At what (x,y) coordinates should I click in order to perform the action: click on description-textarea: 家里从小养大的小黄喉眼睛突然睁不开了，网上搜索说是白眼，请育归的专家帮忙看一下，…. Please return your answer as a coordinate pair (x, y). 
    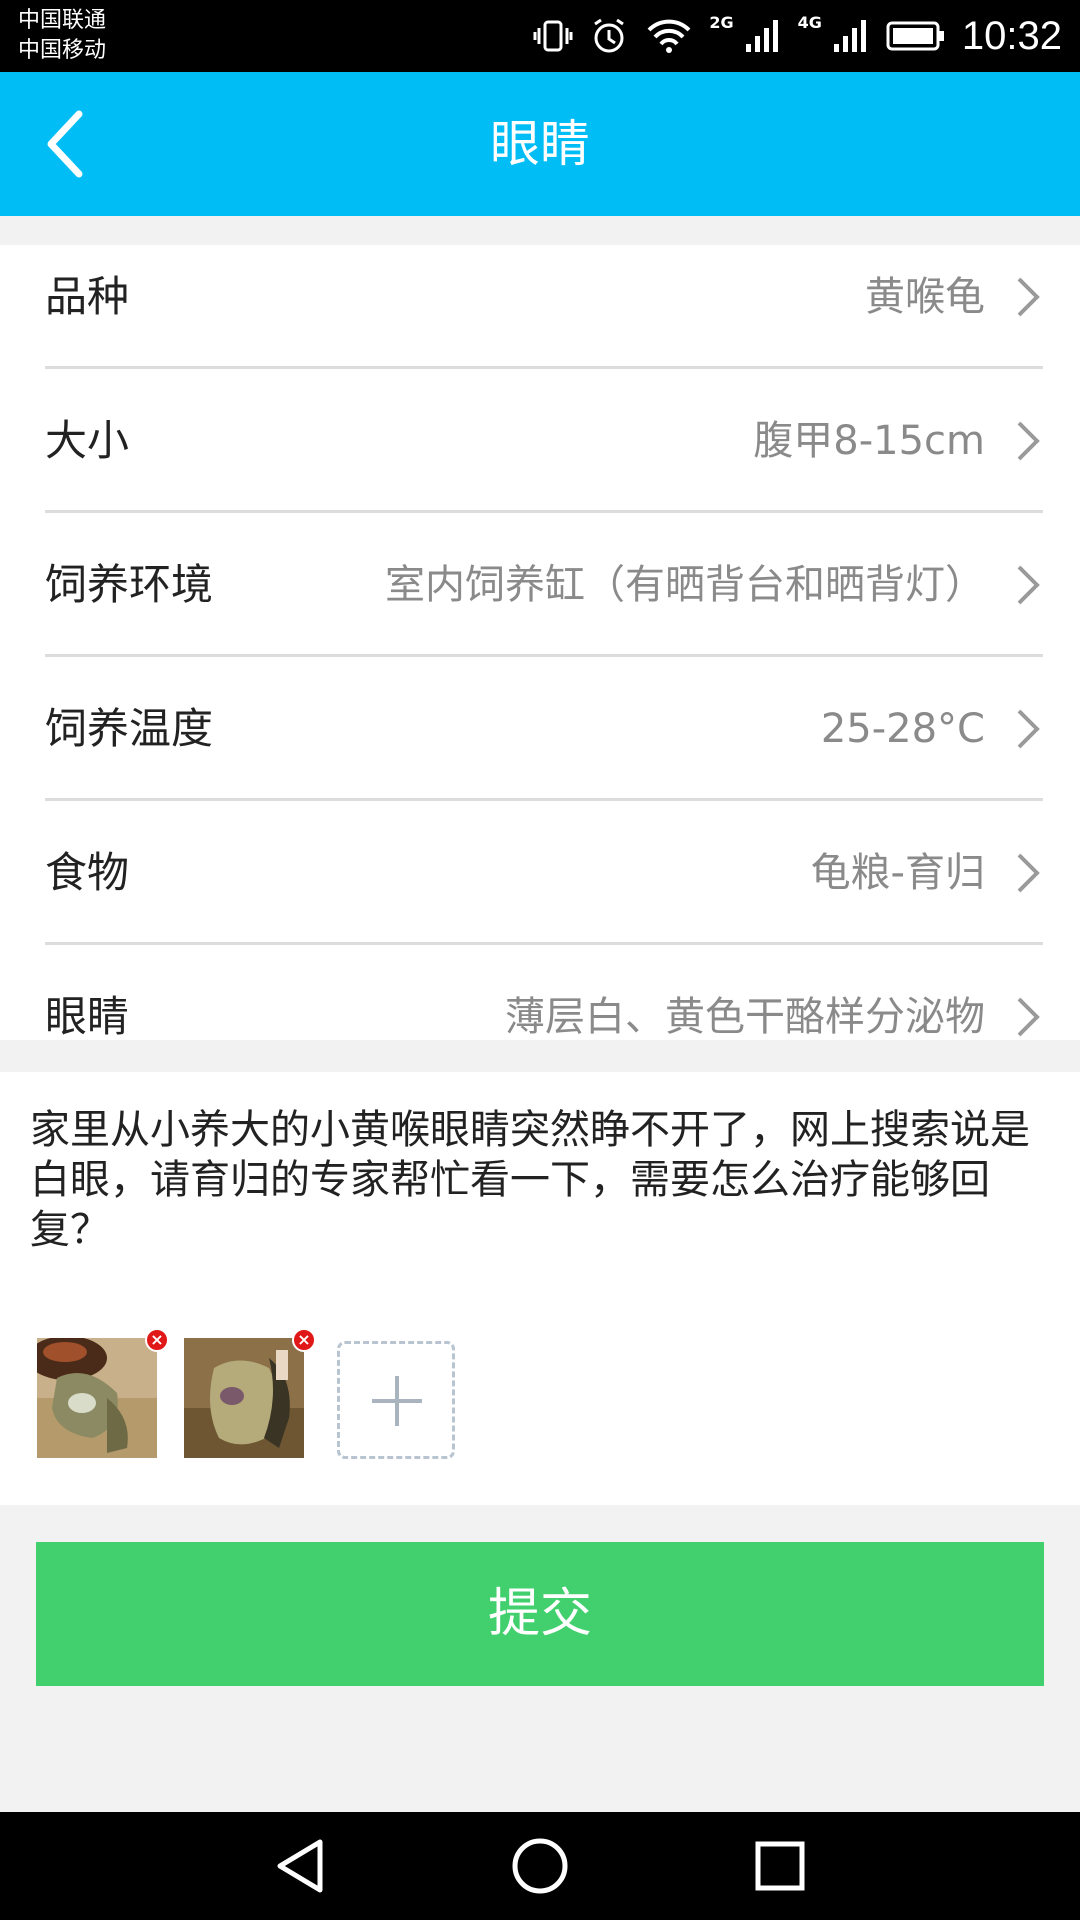
    Looking at the image, I should click on (540, 1180).